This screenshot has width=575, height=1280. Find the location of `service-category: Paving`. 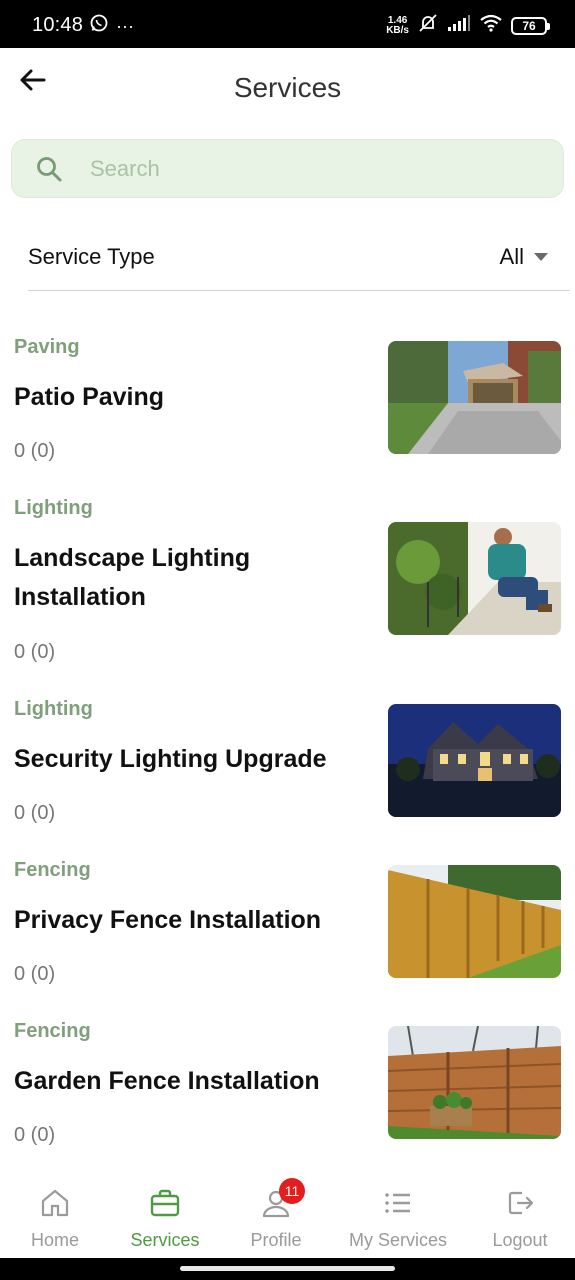

service-category: Paving is located at coordinates (47, 347).